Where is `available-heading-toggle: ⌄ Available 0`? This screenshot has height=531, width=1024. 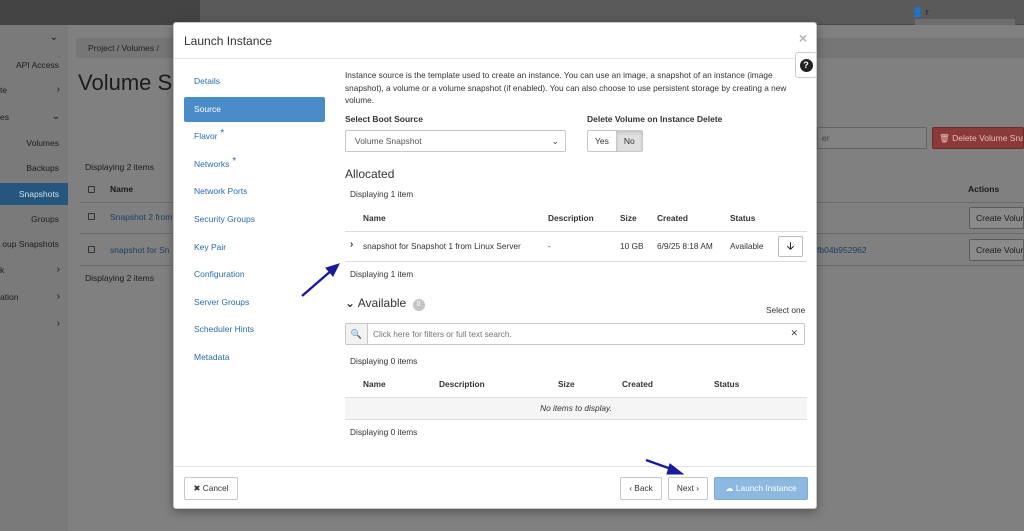
available-heading-toggle: ⌄ Available 0 is located at coordinates (385, 303).